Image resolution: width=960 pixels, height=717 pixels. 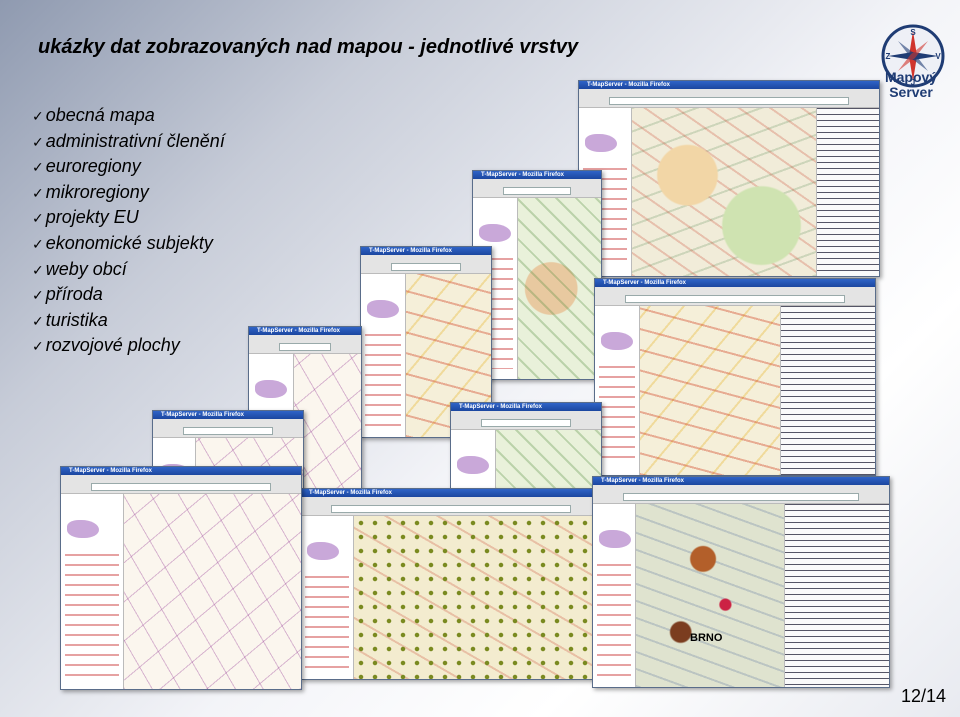 What do you see at coordinates (86, 166) in the screenshot?
I see `layer-item: ✓ euroregiony` at bounding box center [86, 166].